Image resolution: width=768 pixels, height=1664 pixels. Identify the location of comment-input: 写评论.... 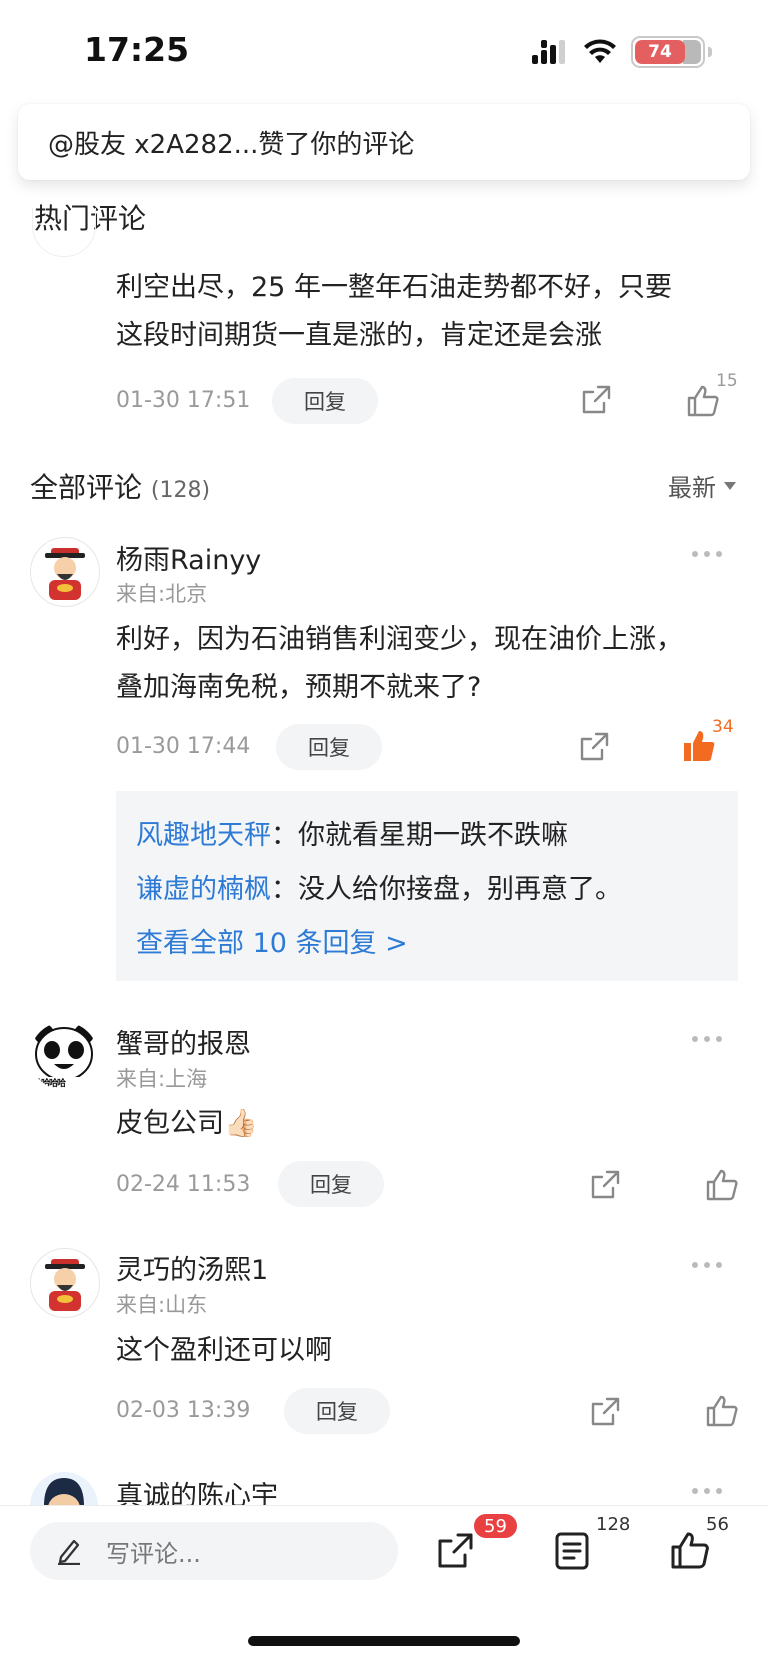
(214, 1551).